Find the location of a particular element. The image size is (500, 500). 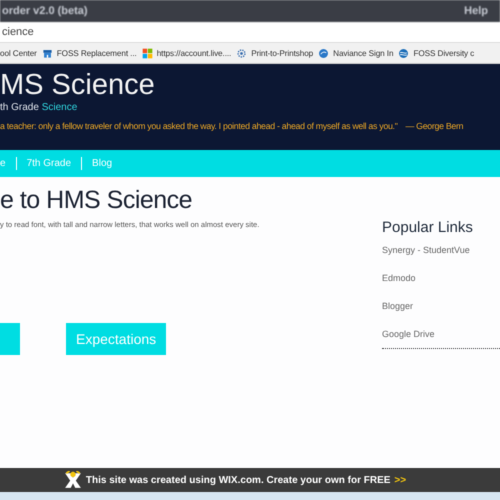

wave-icon is located at coordinates (404, 53).